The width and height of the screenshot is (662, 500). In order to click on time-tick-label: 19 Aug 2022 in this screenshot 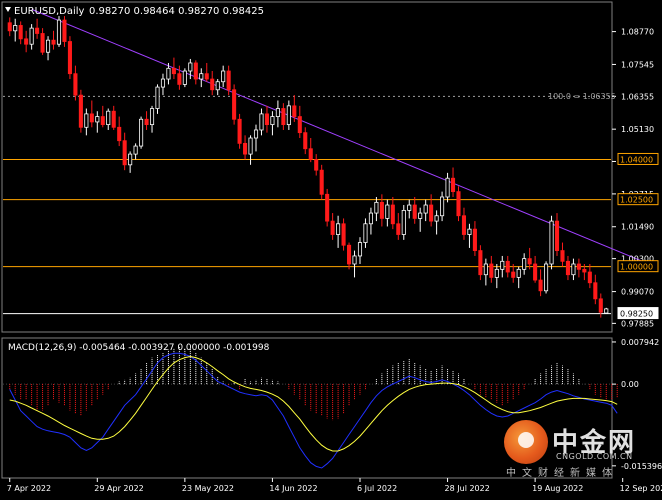, I will do `click(557, 488)`.